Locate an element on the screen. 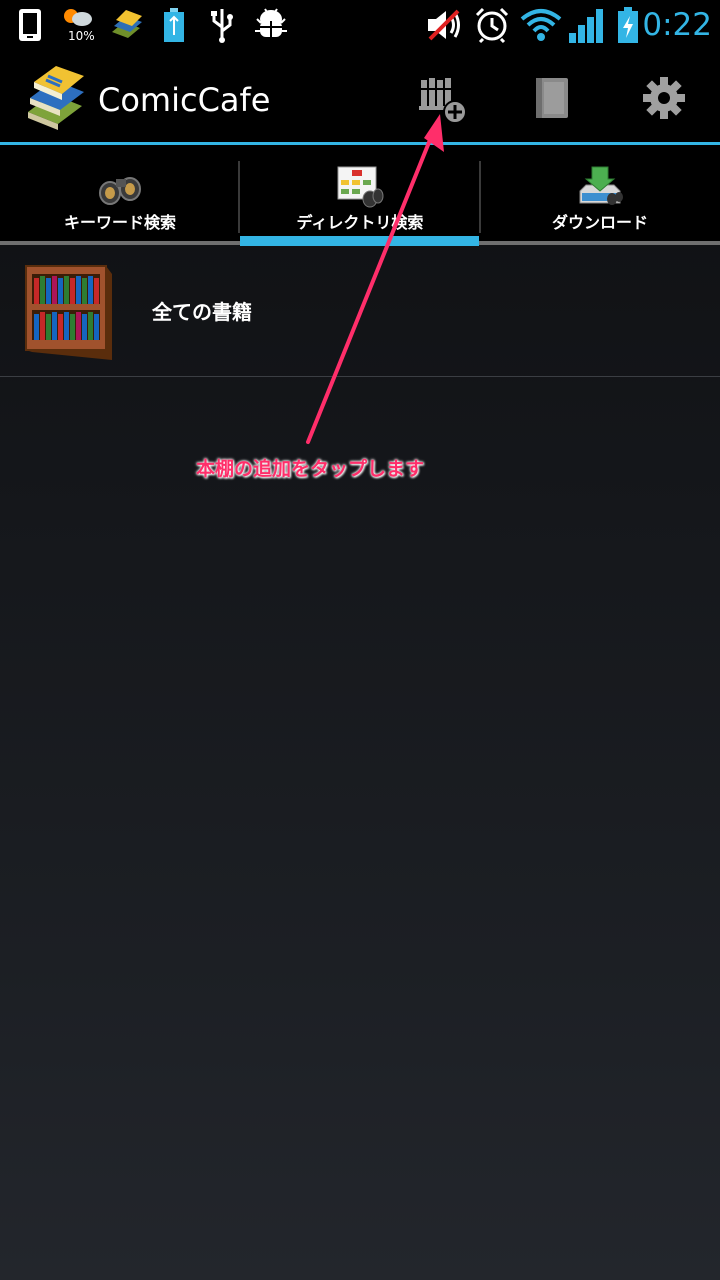 The width and height of the screenshot is (720, 1280). tab-keyword-search: キーワード検索 is located at coordinates (120, 195).